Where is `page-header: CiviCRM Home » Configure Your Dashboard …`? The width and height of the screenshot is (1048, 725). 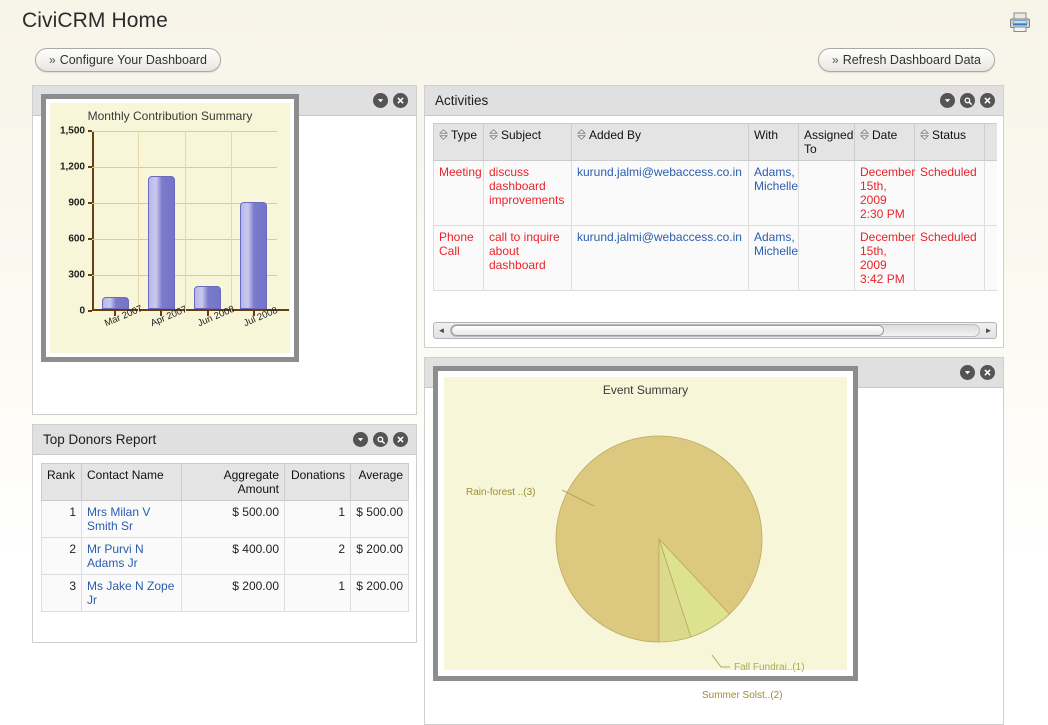
page-header: CiviCRM Home » Configure Your Dashboard … is located at coordinates (524, 39).